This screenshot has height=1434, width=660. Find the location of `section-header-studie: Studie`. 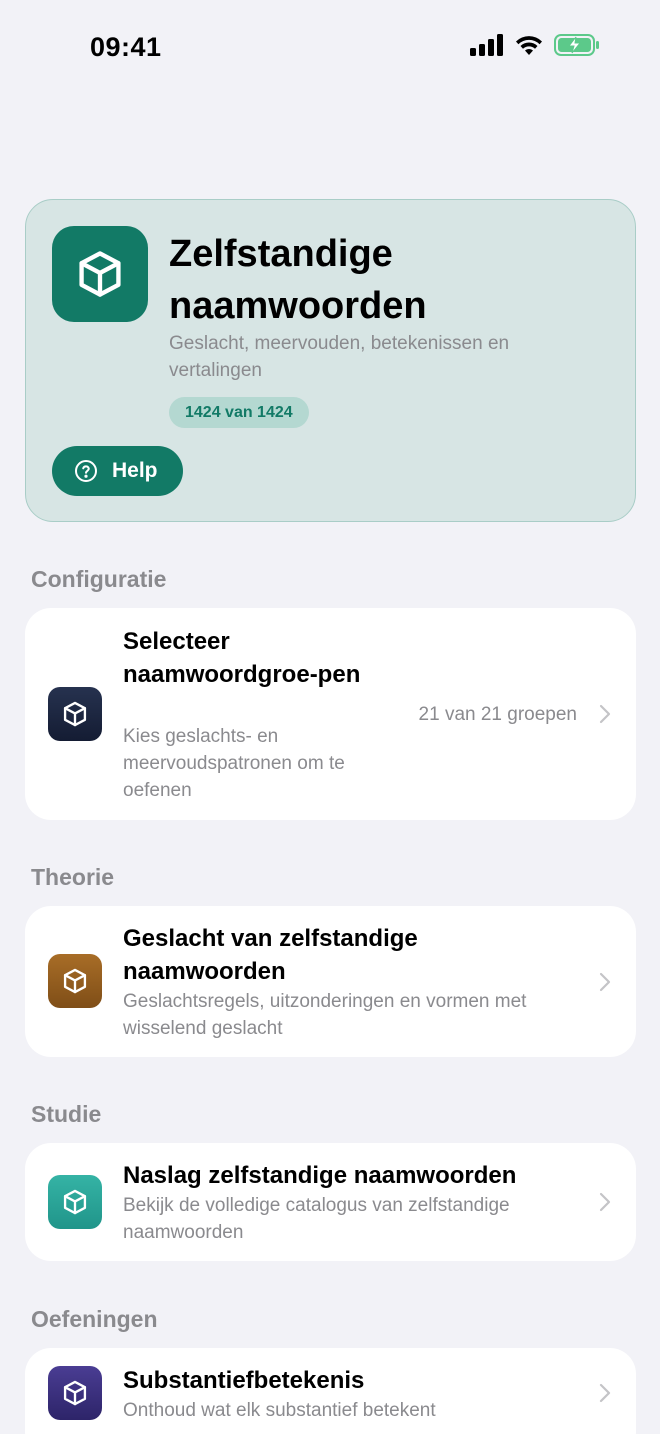

section-header-studie: Studie is located at coordinates (66, 1114).